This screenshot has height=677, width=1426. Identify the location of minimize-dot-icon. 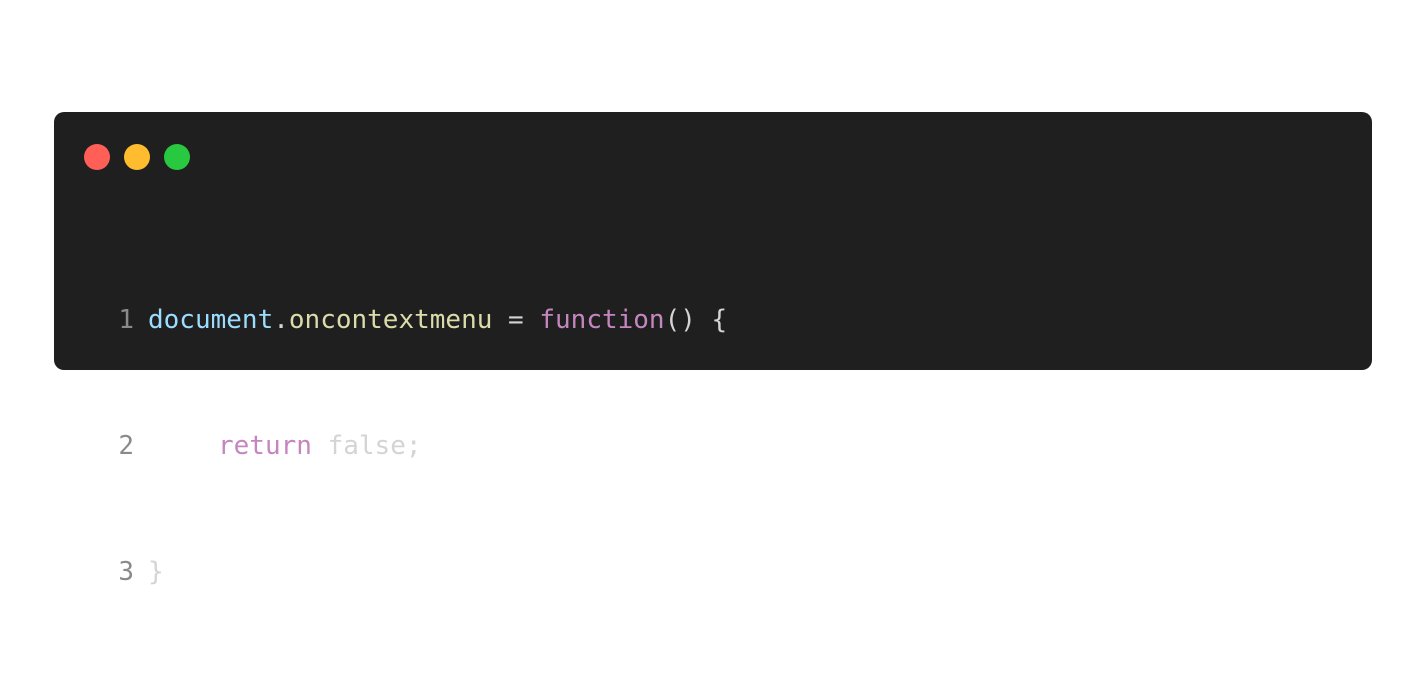
(137, 157).